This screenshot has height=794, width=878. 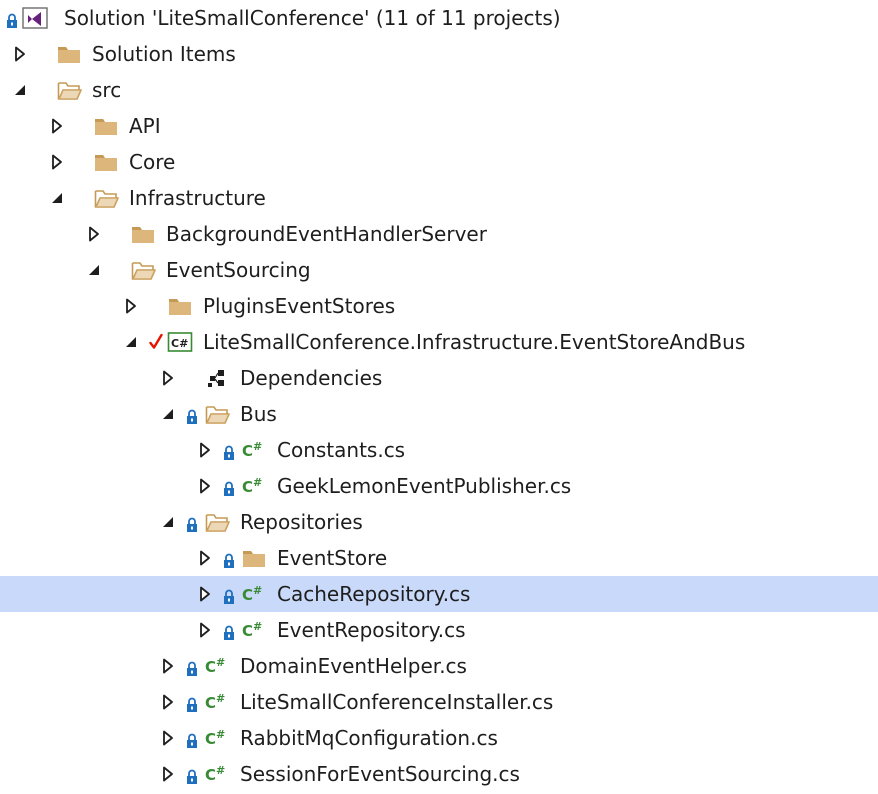 I want to click on tree-item-rabbitmqconfiguration-cs: C # RabbitMqConfiguration.cs, so click(x=439, y=738).